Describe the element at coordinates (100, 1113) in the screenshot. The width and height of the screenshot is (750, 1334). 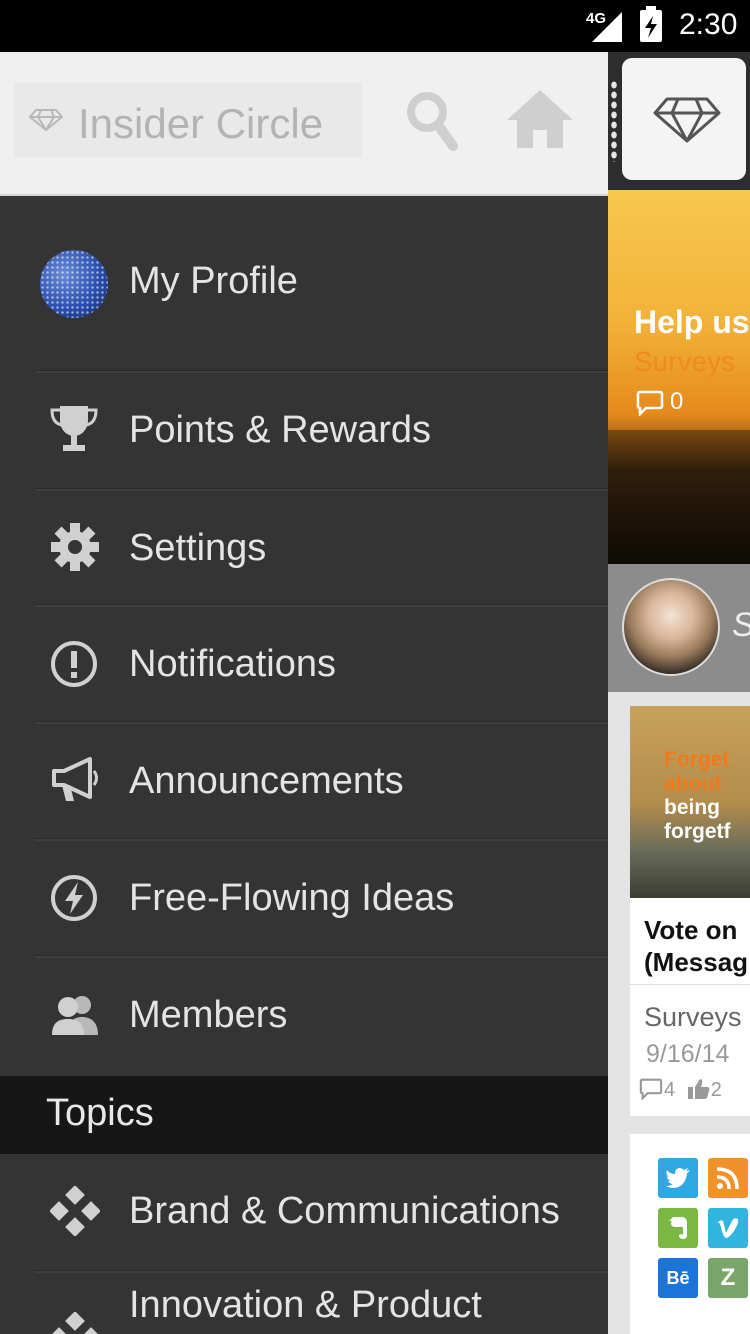
I see `topics-label: Topics` at that location.